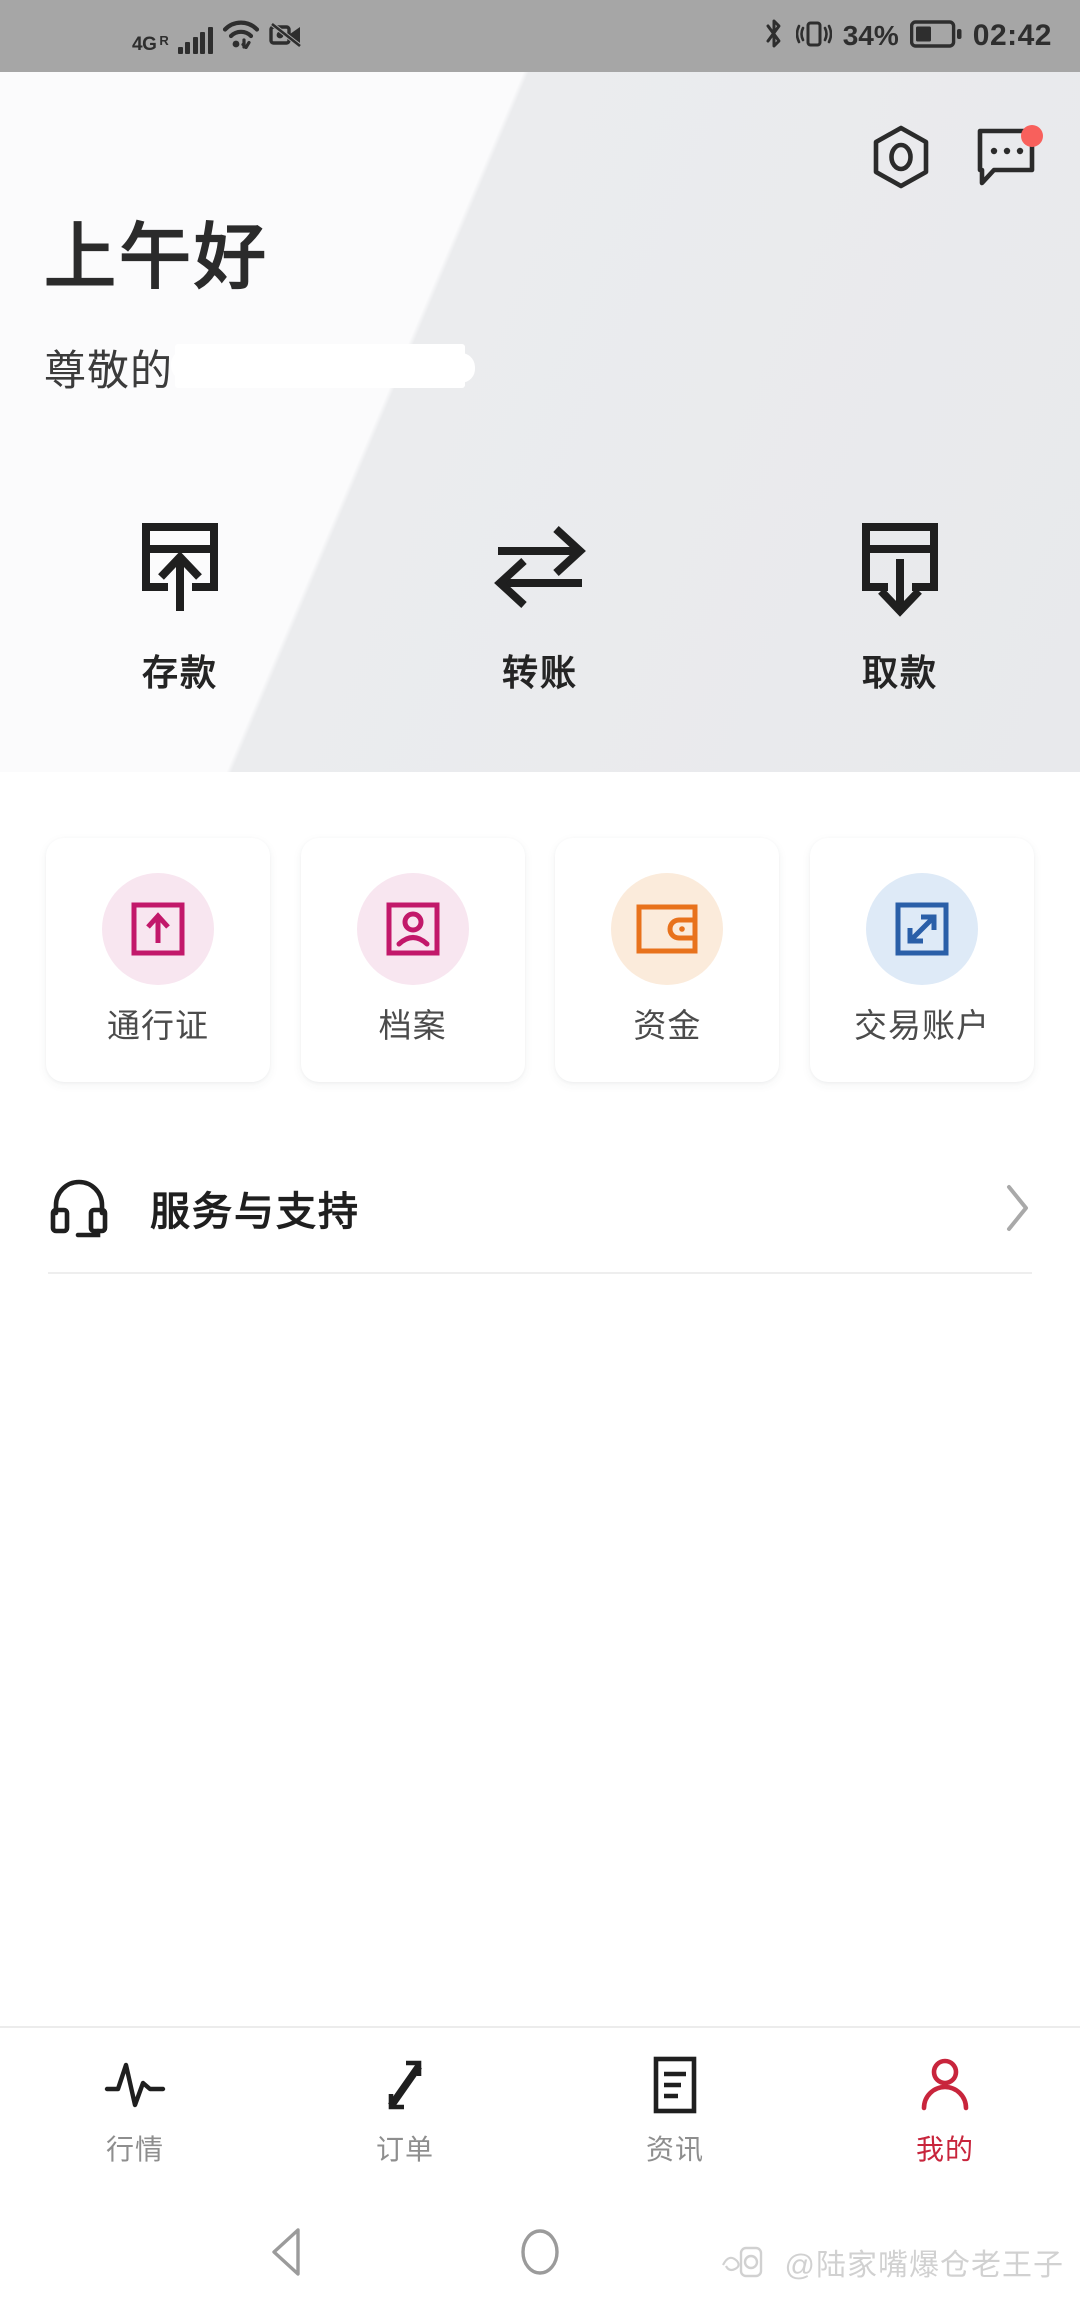  I want to click on tile-label: 档案, so click(412, 1025).